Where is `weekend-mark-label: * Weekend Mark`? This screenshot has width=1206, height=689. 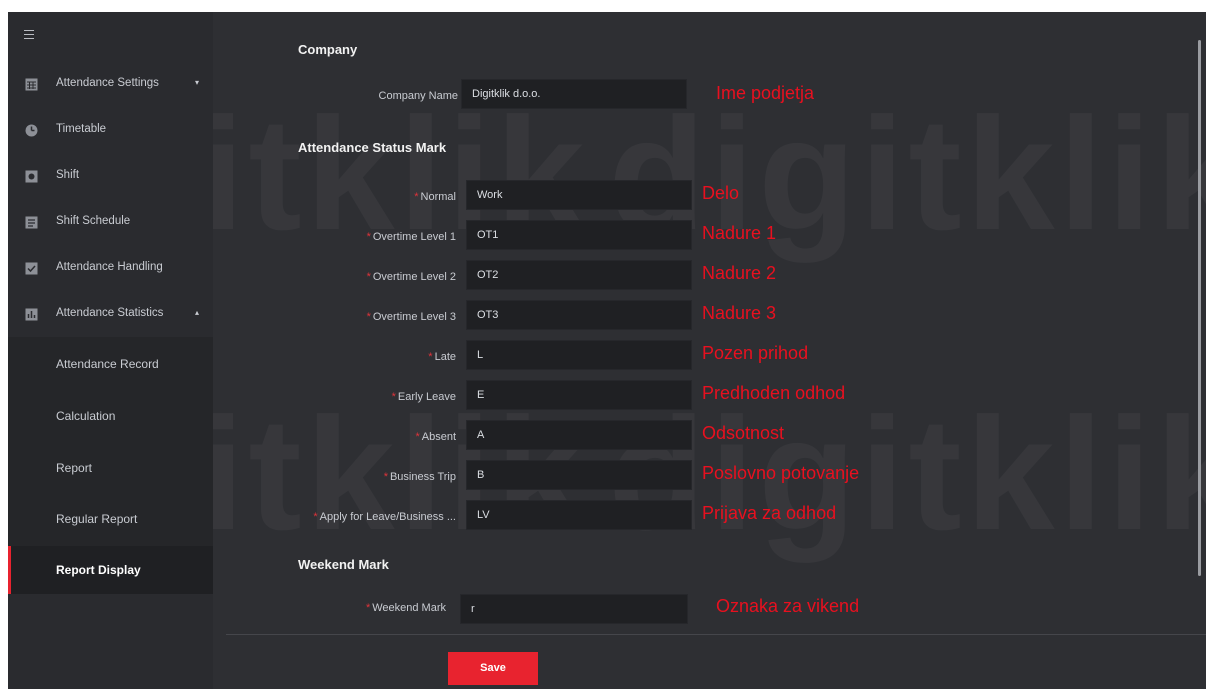
weekend-mark-label: * Weekend Mark is located at coordinates (405, 608).